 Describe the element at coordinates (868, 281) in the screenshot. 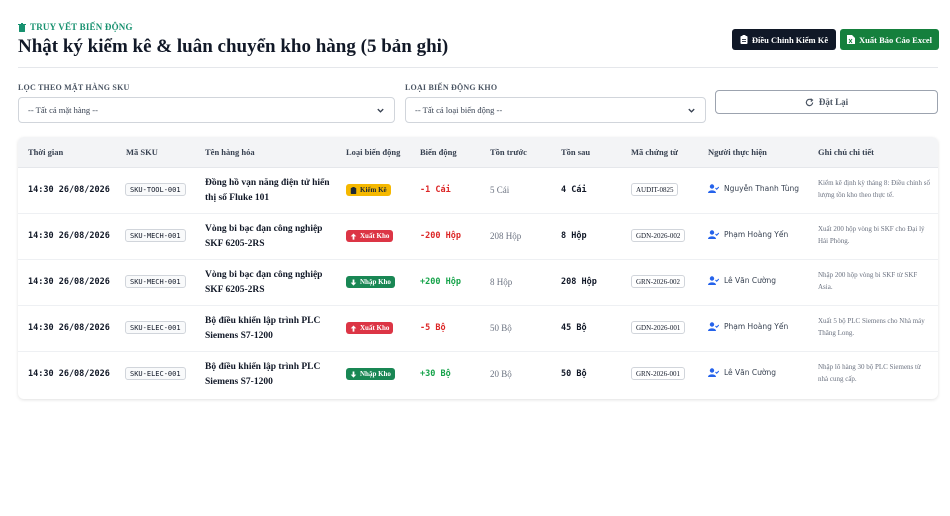

I see `detail-note: Nhập 200 hộp vòng bi SKF từ SKF Asia.` at that location.